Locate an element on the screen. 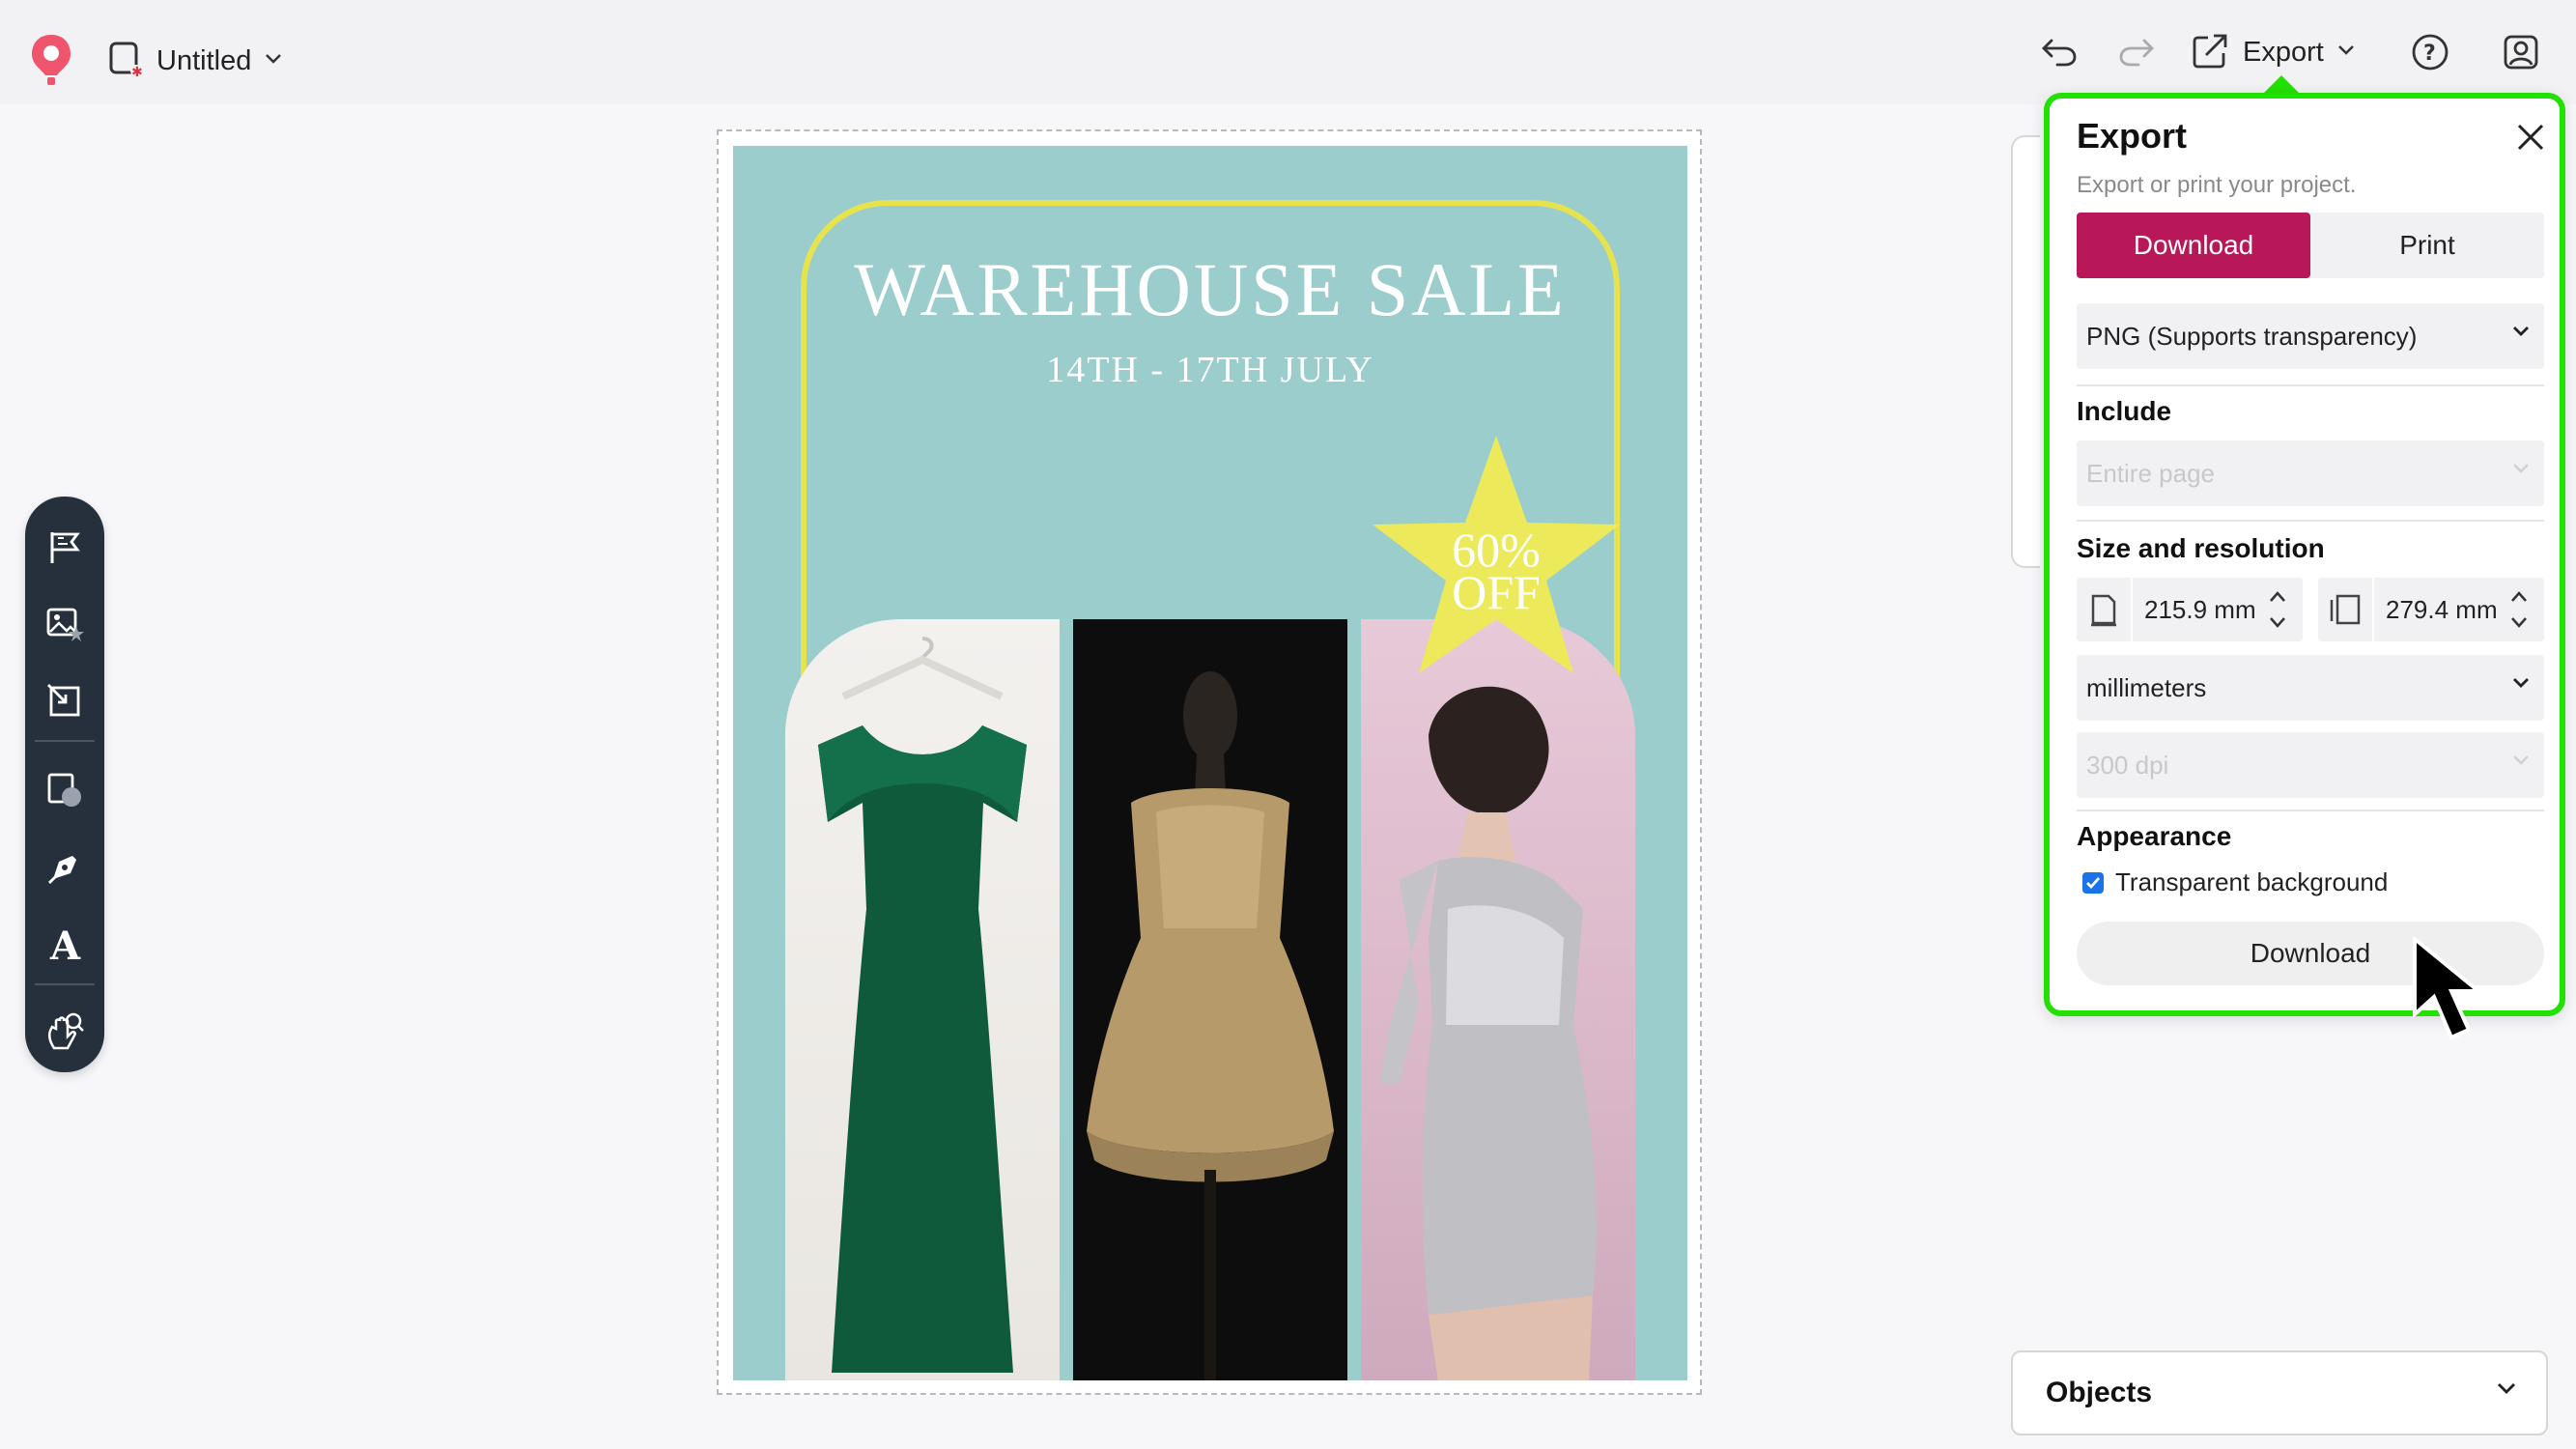 The height and width of the screenshot is (1449, 2576). export-label: Export is located at coordinates (2283, 52).